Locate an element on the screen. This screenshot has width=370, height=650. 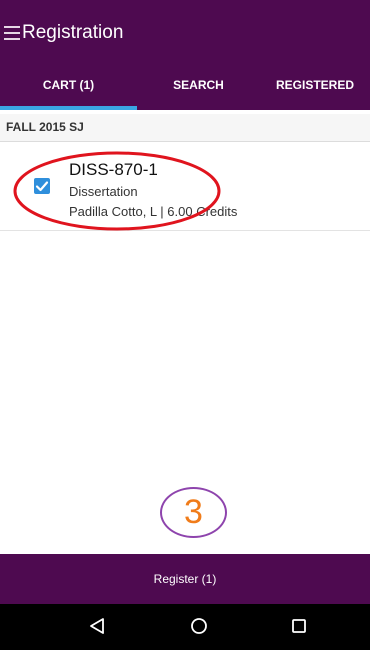
tab-cart: CART (1) is located at coordinates (68, 86).